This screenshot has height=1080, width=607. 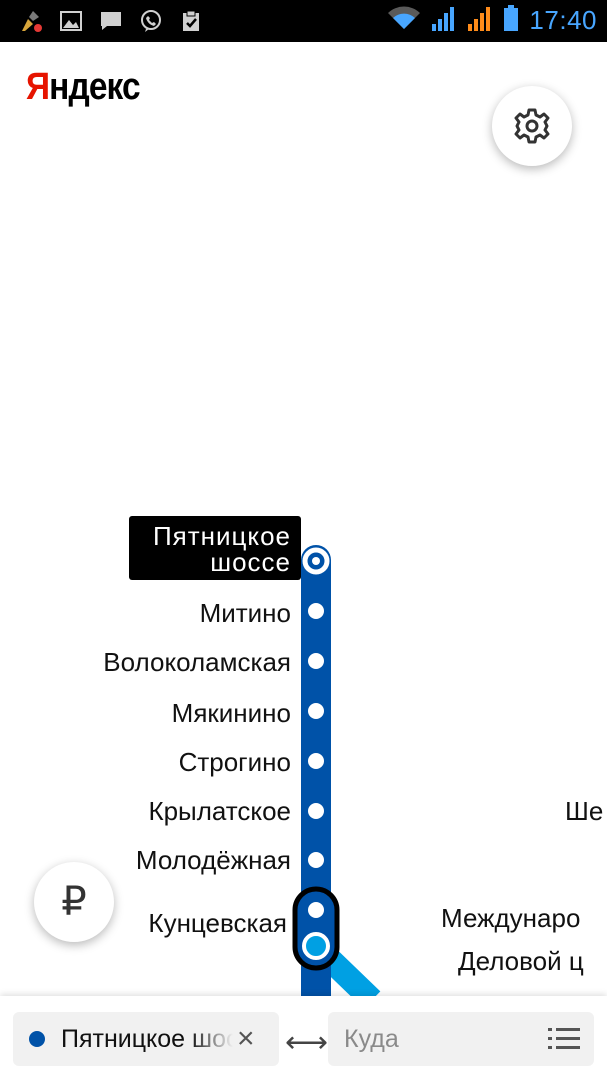 What do you see at coordinates (510, 918) in the screenshot?
I see `station-label: Междунаро` at bounding box center [510, 918].